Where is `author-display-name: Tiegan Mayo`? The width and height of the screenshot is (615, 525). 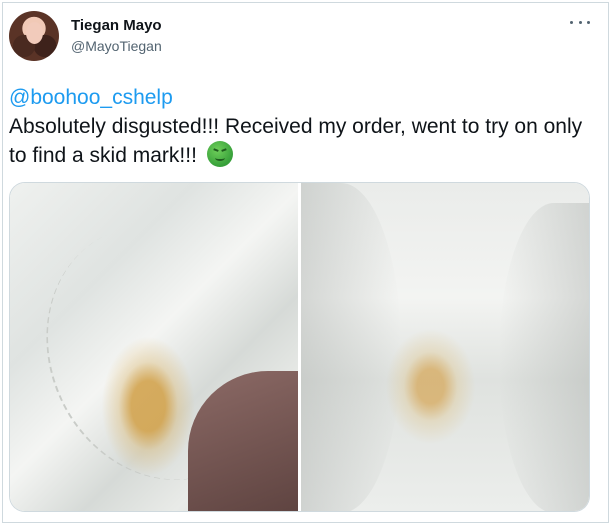 author-display-name: Tiegan Mayo is located at coordinates (116, 26).